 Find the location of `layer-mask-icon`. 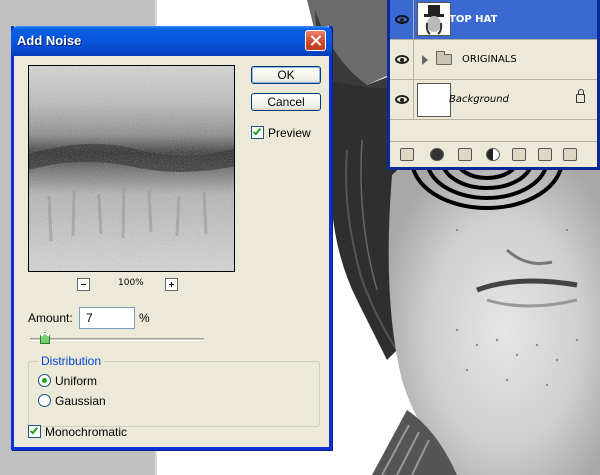

layer-mask-icon is located at coordinates (465, 154).